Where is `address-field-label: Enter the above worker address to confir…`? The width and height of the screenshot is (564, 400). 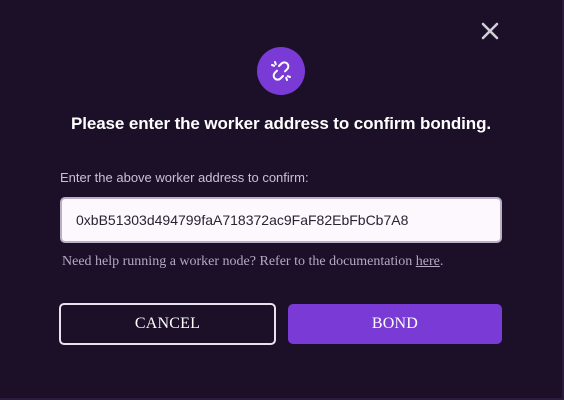 address-field-label: Enter the above worker address to confir… is located at coordinates (184, 177).